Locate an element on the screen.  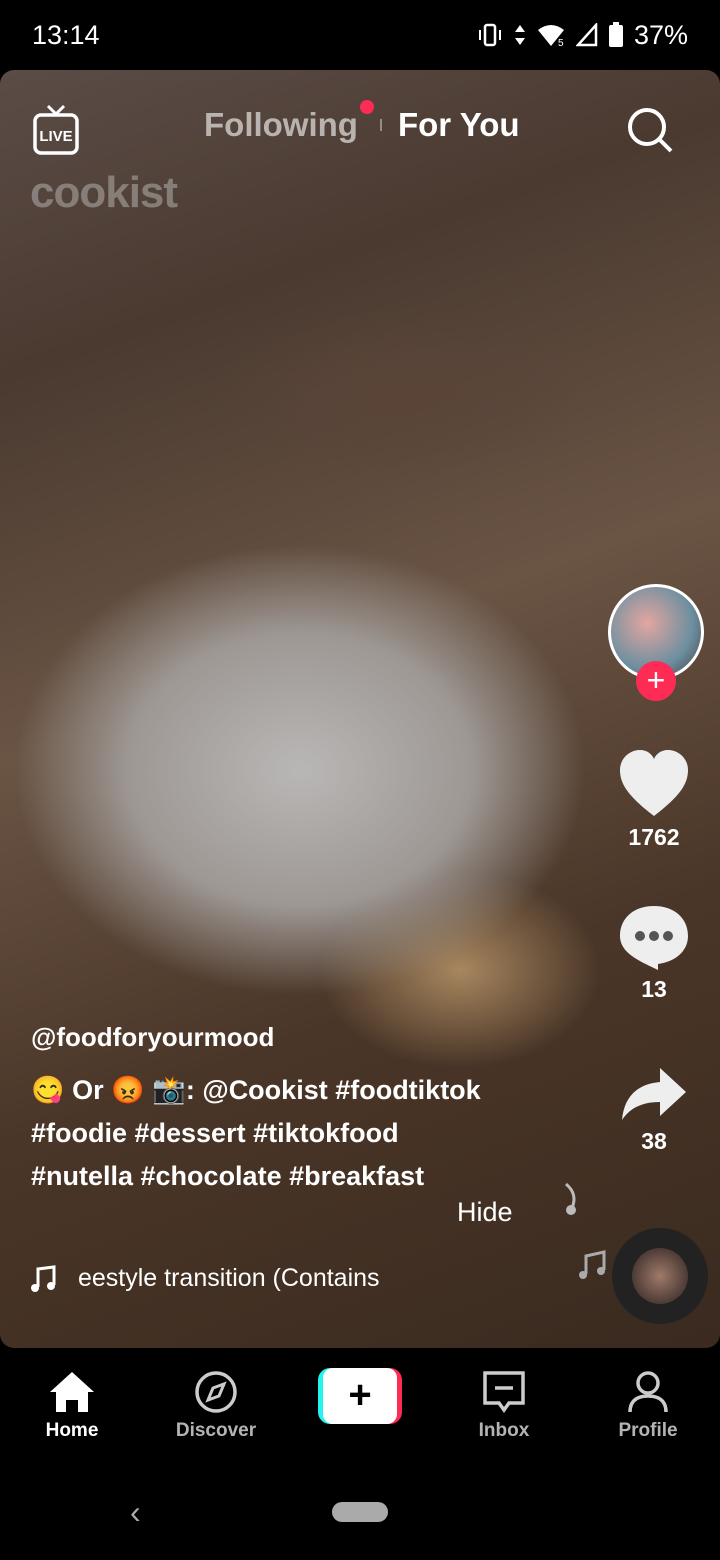
nav-inbox: Inbox is located at coordinates (504, 1404).